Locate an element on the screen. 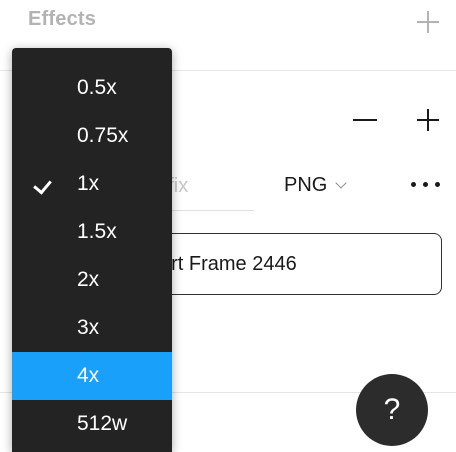  export-format-select: PNG is located at coordinates (316, 185).